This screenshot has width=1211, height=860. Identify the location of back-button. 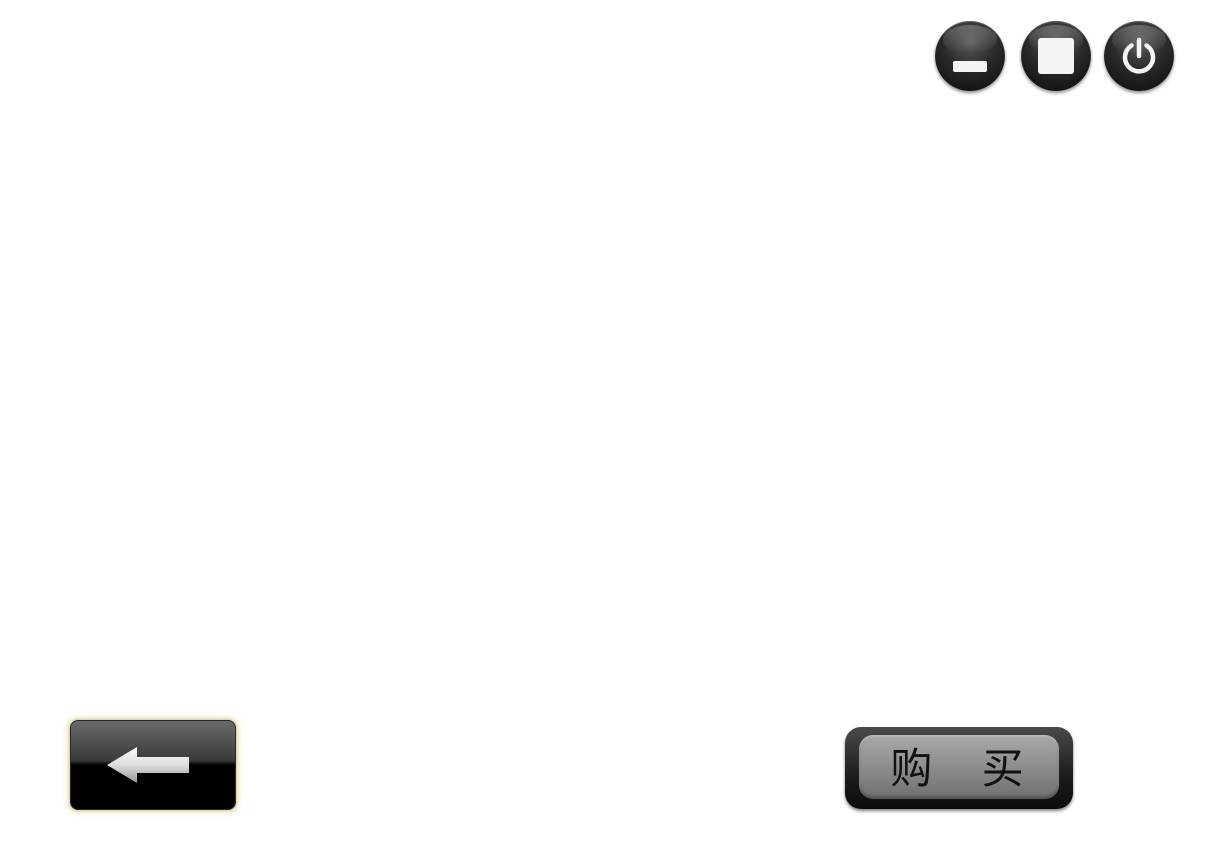
(153, 765).